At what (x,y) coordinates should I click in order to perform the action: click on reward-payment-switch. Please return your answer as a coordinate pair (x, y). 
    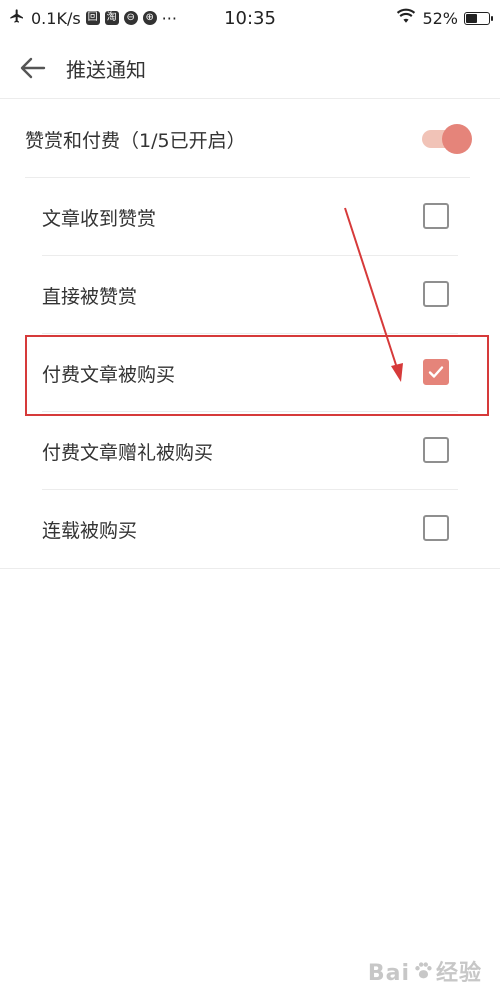
    Looking at the image, I should click on (446, 139).